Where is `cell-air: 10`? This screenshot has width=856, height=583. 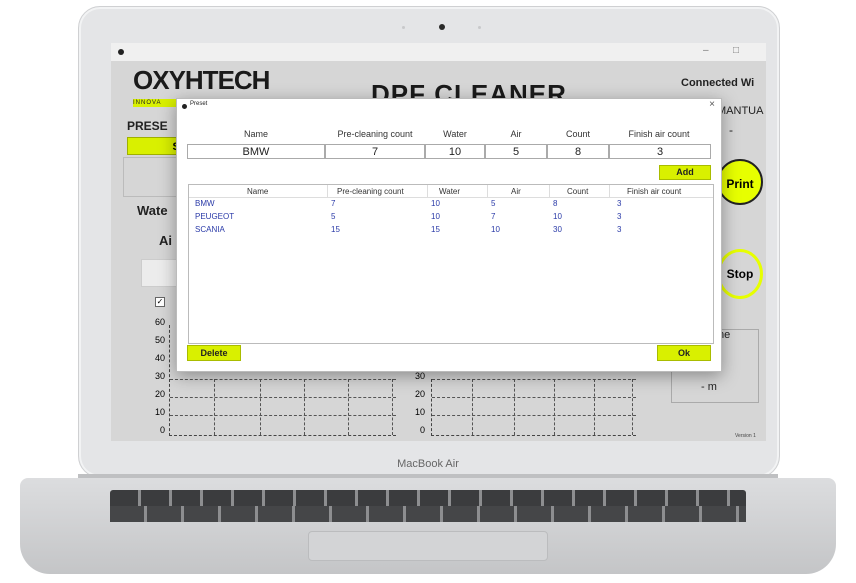
cell-air: 10 is located at coordinates (495, 229).